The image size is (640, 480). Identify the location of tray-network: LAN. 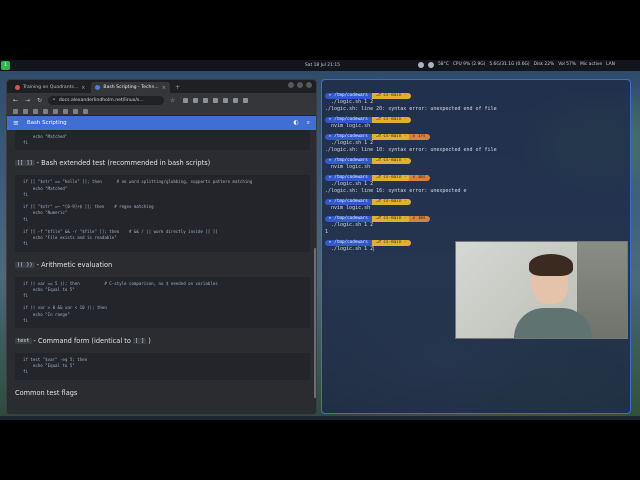
(610, 64).